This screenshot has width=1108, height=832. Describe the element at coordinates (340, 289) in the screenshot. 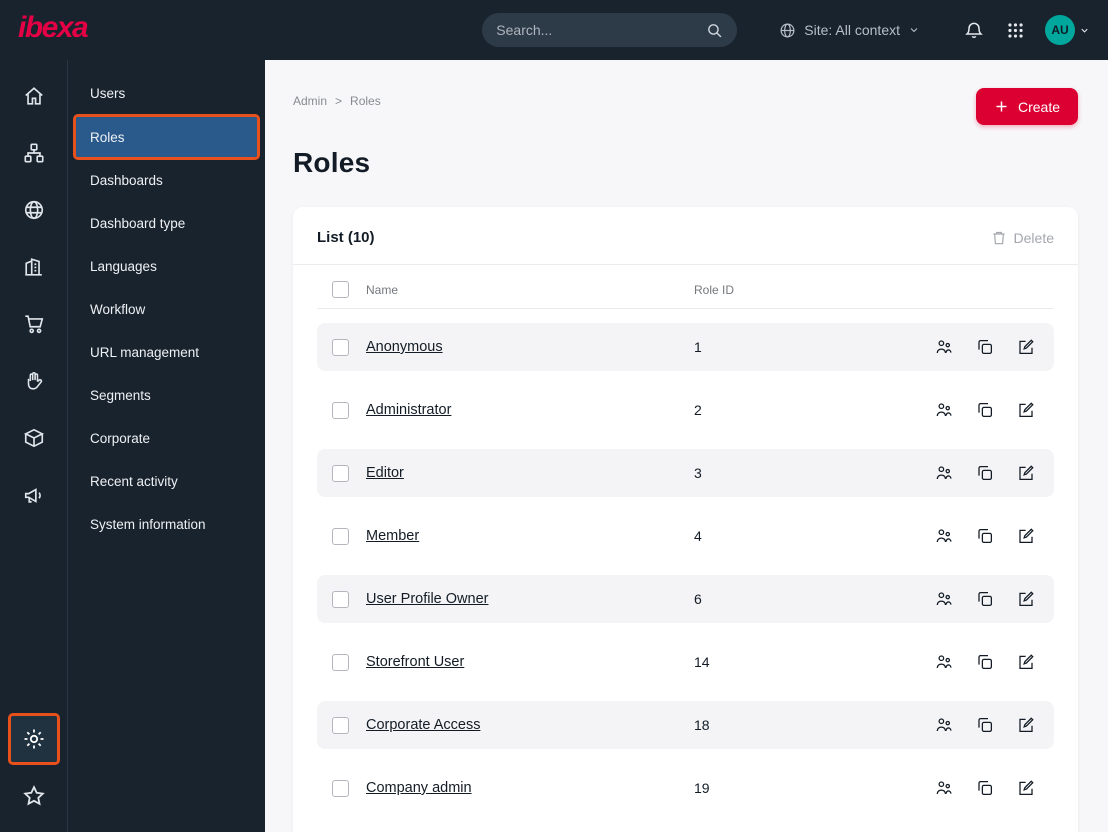

I see `select-all-checkbox` at that location.